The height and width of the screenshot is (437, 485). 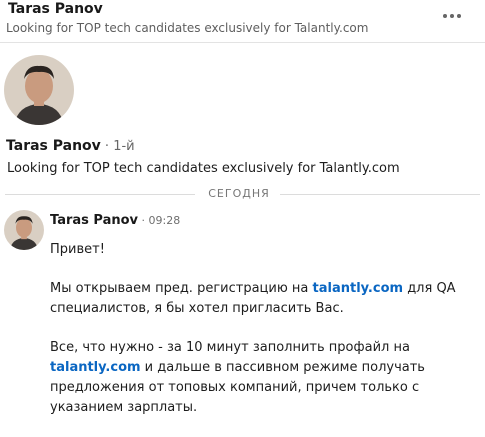 I want to click on message-sender-name: Taras Panov, so click(x=94, y=220).